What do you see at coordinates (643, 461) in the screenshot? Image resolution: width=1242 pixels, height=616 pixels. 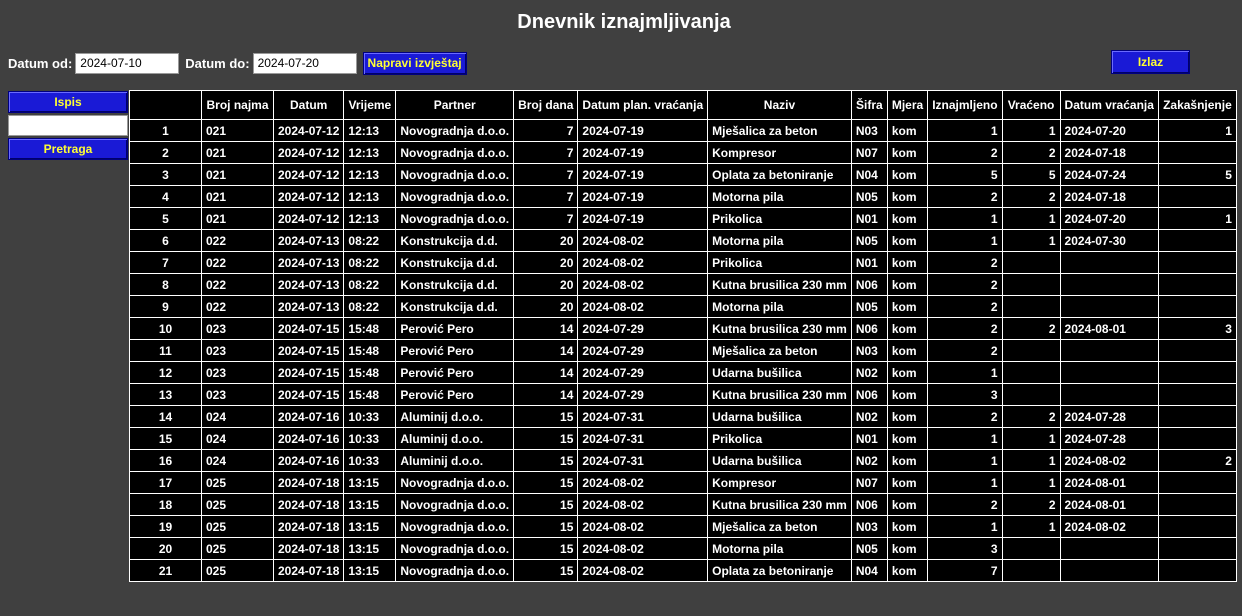 I see `cell-planned-return-date: 2024-07-31` at bounding box center [643, 461].